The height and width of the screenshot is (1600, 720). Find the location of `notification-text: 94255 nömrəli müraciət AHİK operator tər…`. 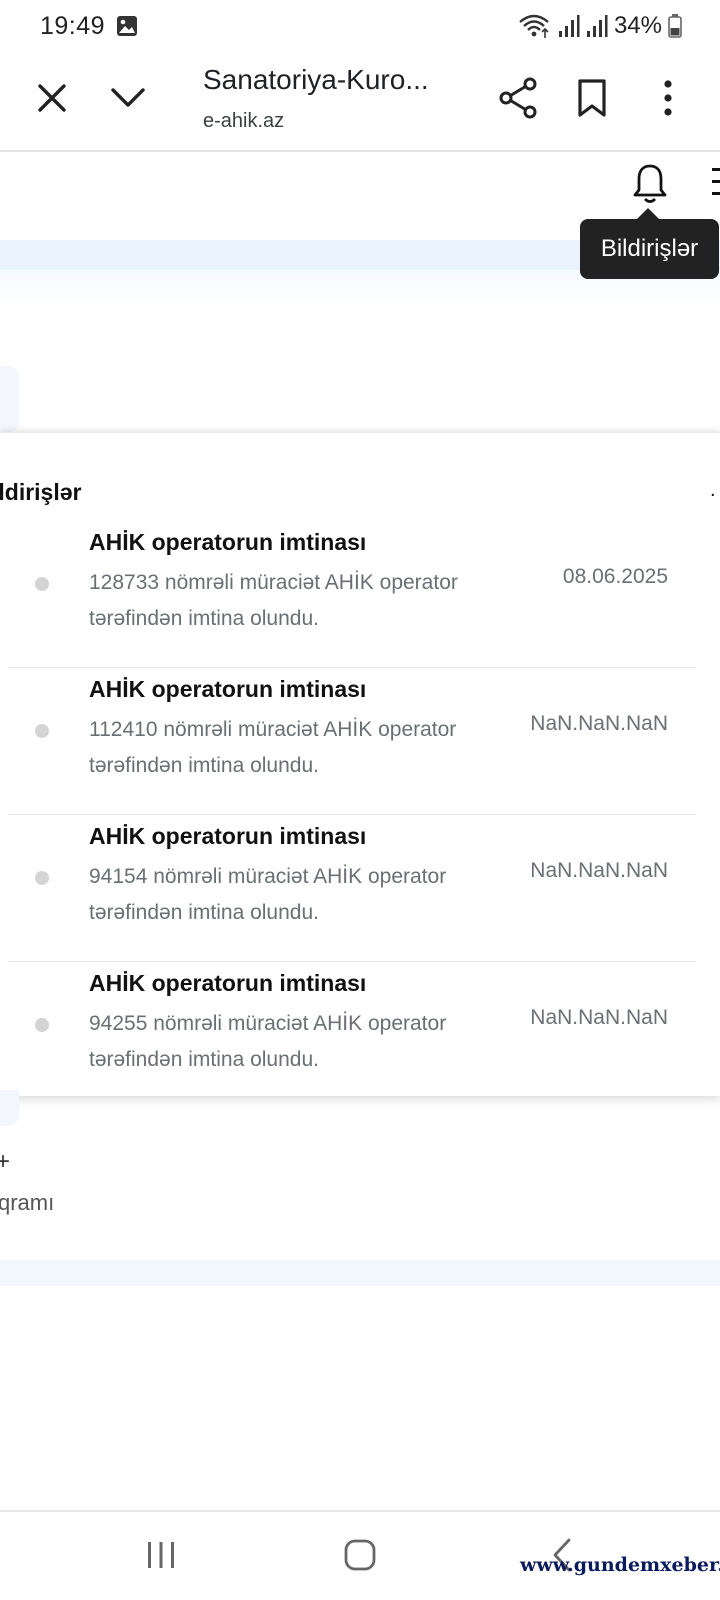

notification-text: 94255 nömrəli müraciət AHİK operator tər… is located at coordinates (268, 1041).